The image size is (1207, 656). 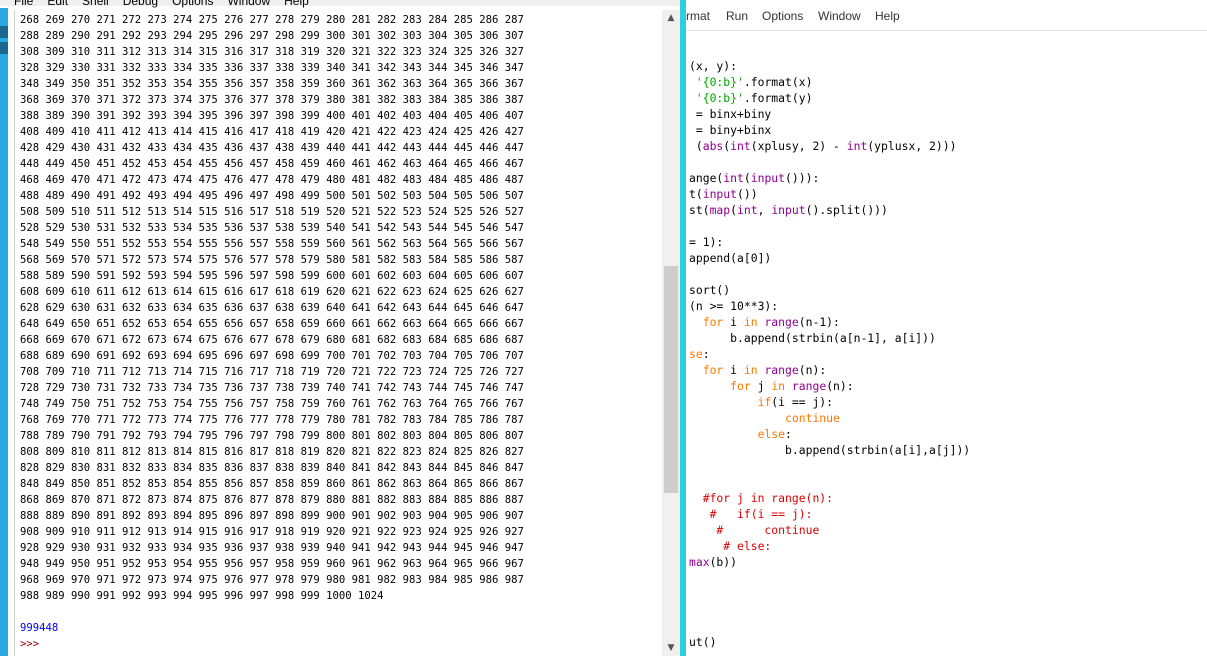 I want to click on editor-menu-window: Window, so click(x=839, y=16).